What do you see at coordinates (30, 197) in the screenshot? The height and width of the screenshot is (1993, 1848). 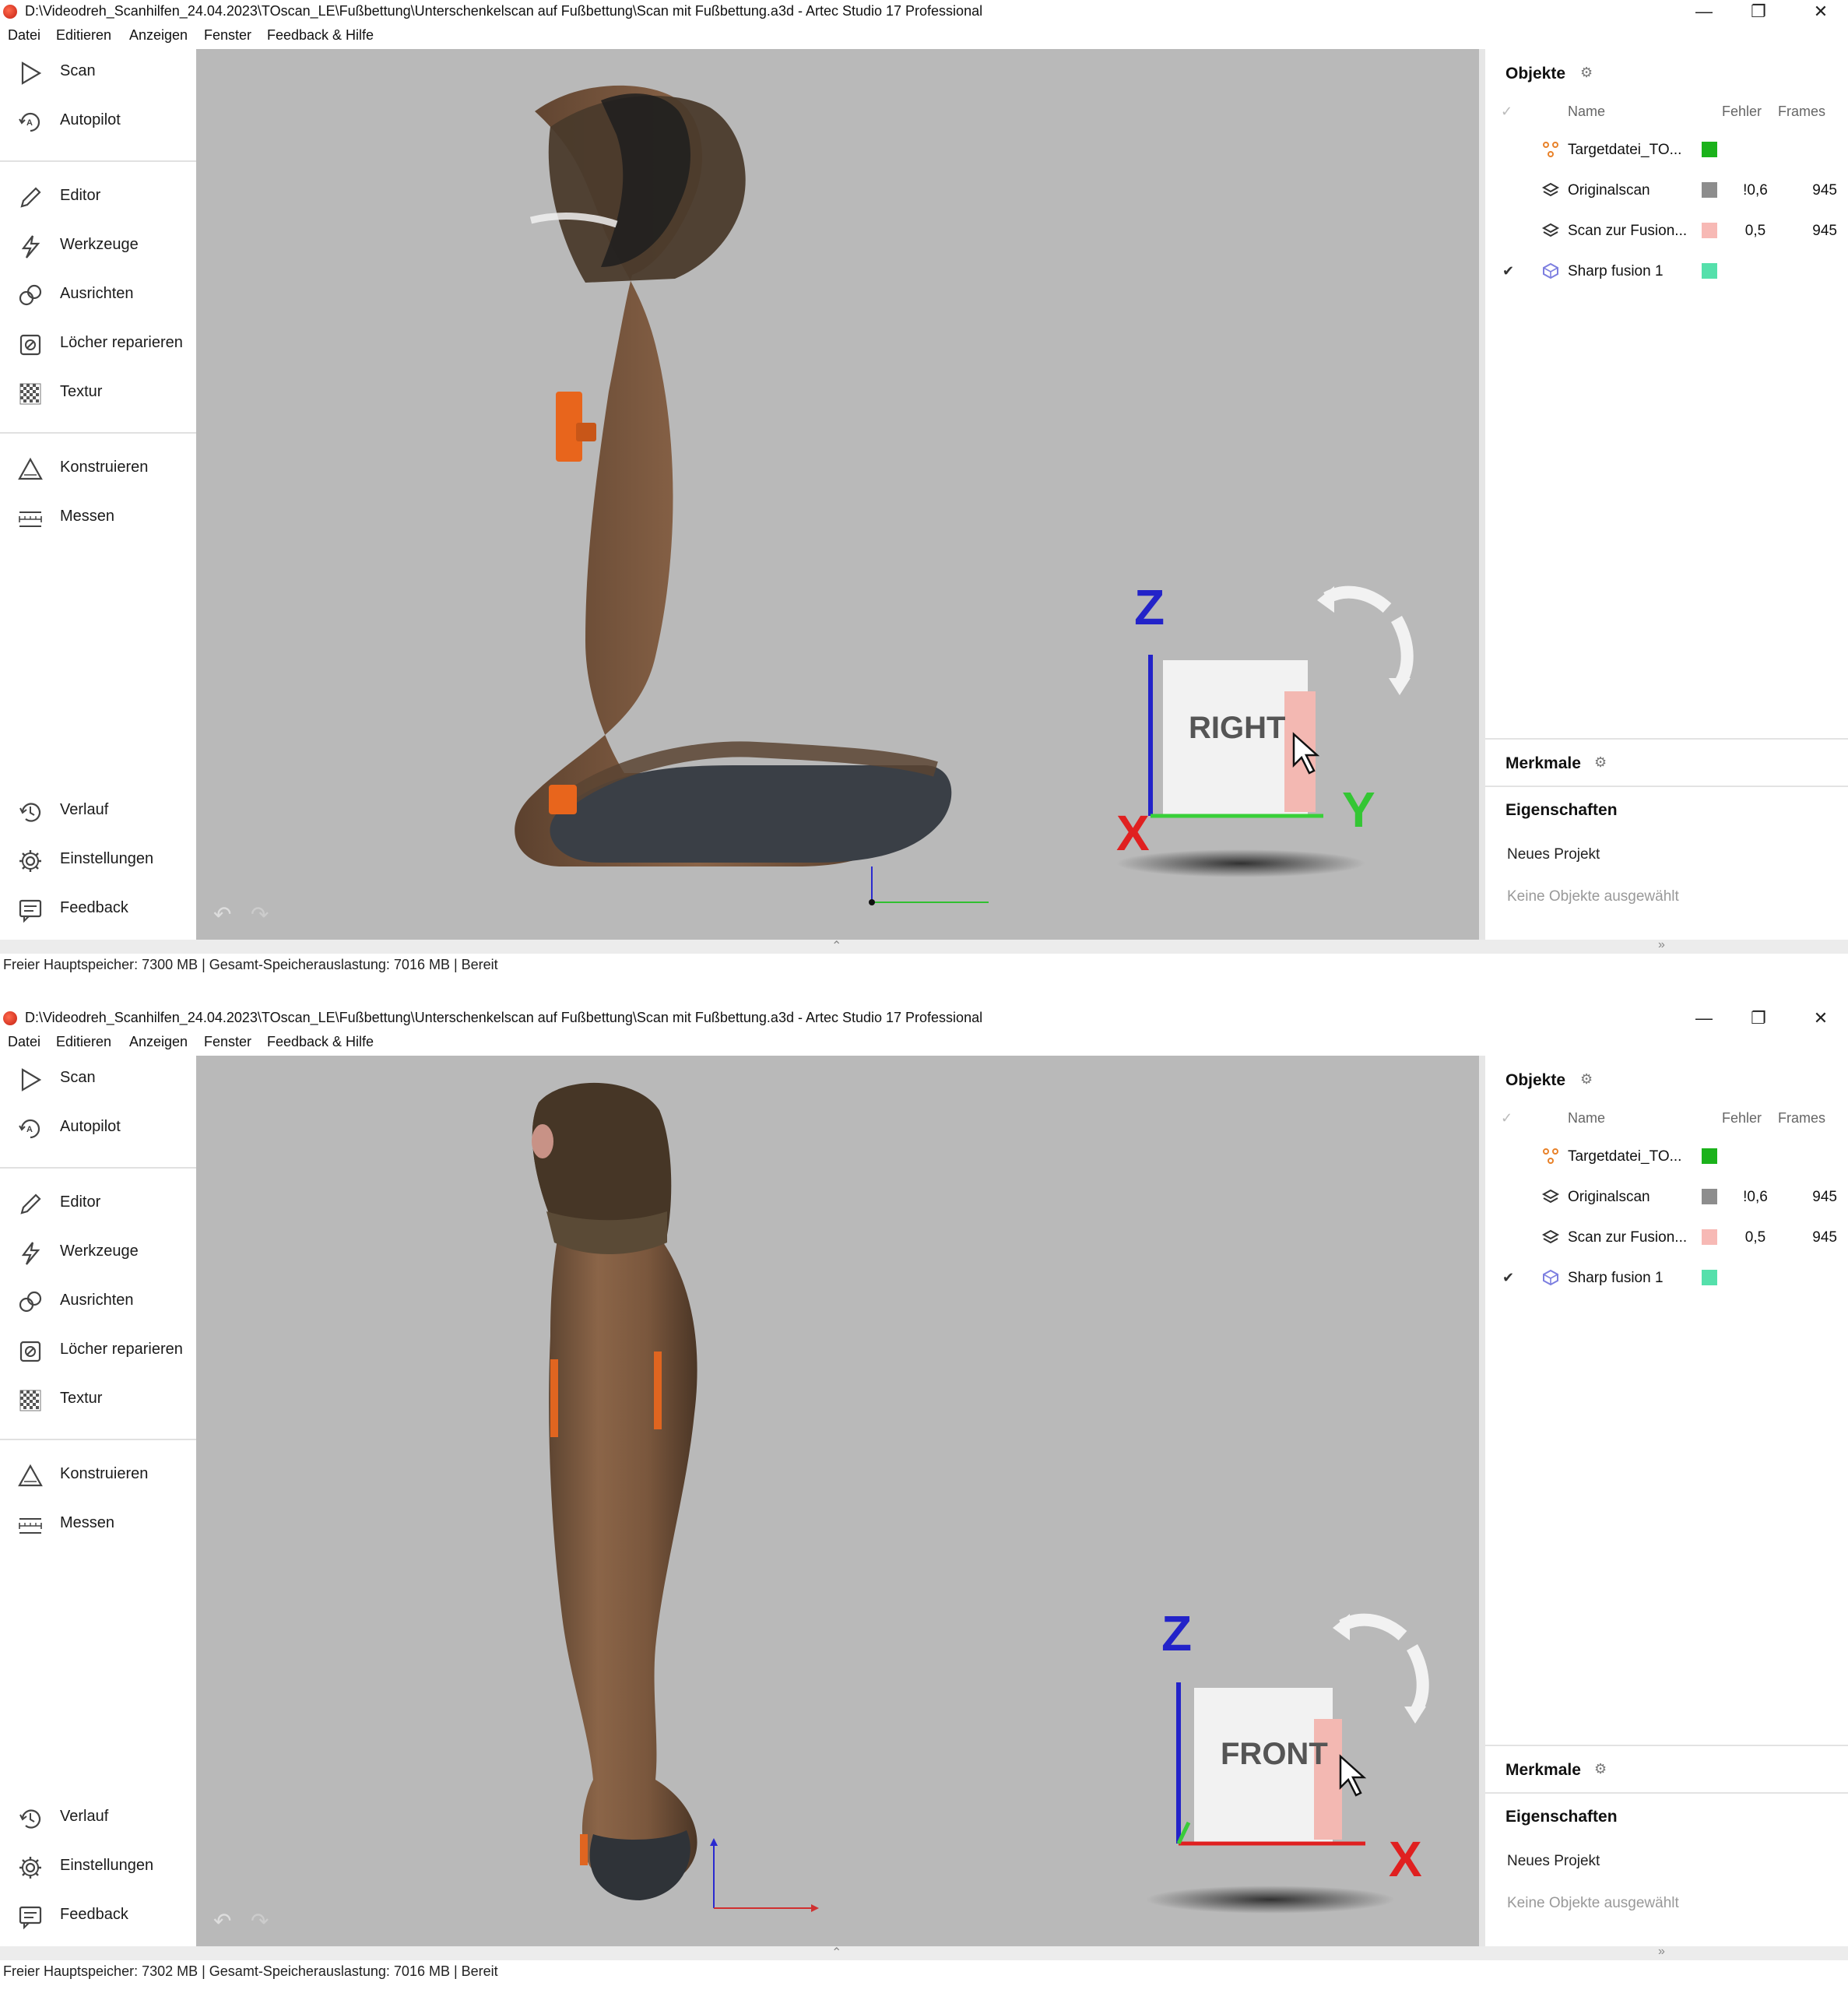 I see `pencil-icon` at bounding box center [30, 197].